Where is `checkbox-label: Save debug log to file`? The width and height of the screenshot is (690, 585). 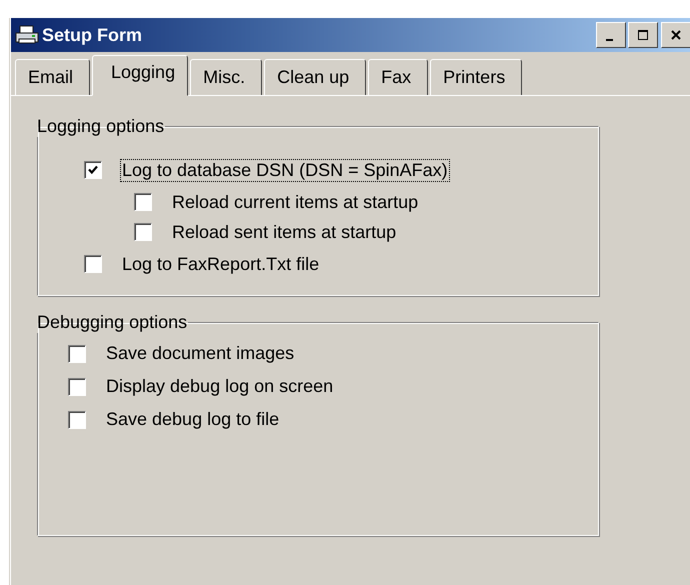 checkbox-label: Save debug log to file is located at coordinates (193, 419).